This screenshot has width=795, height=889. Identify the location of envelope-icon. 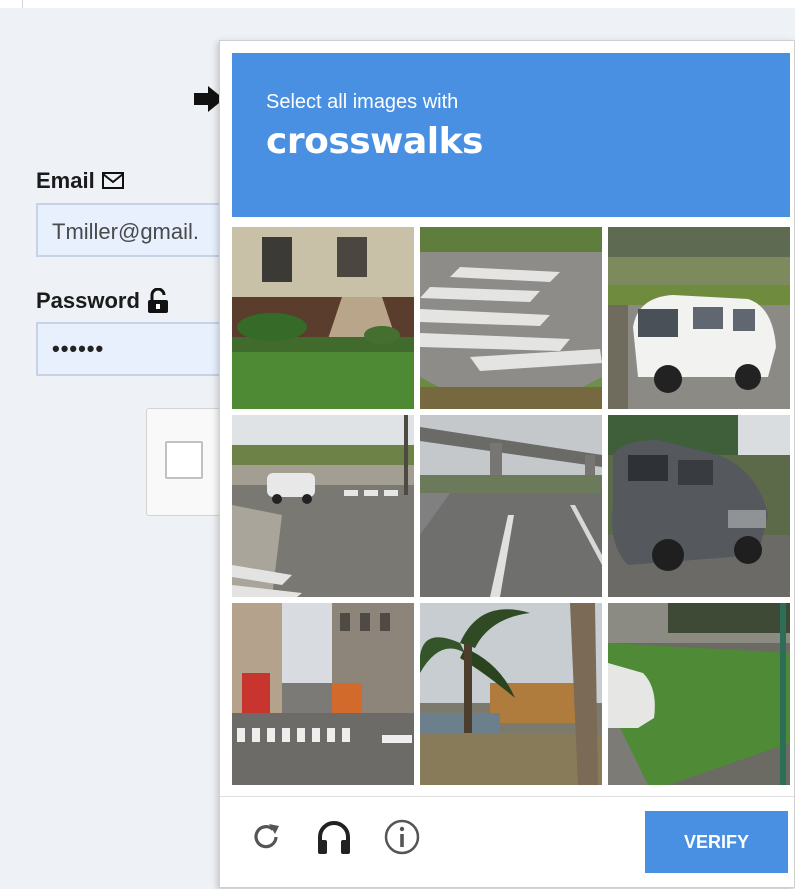
(113, 181).